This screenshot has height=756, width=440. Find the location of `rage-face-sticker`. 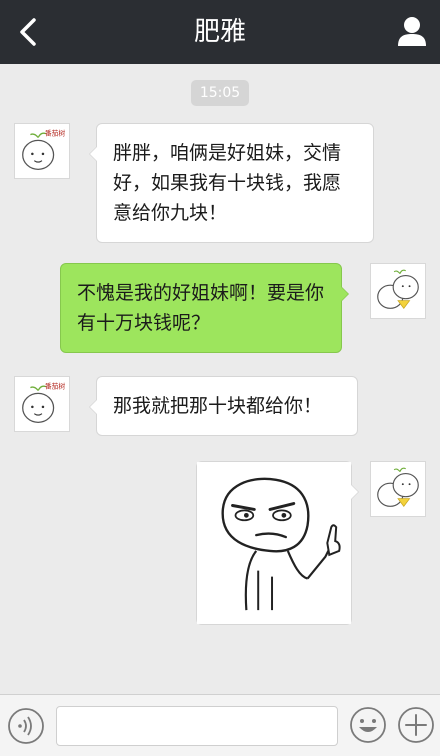

rage-face-sticker is located at coordinates (274, 543).